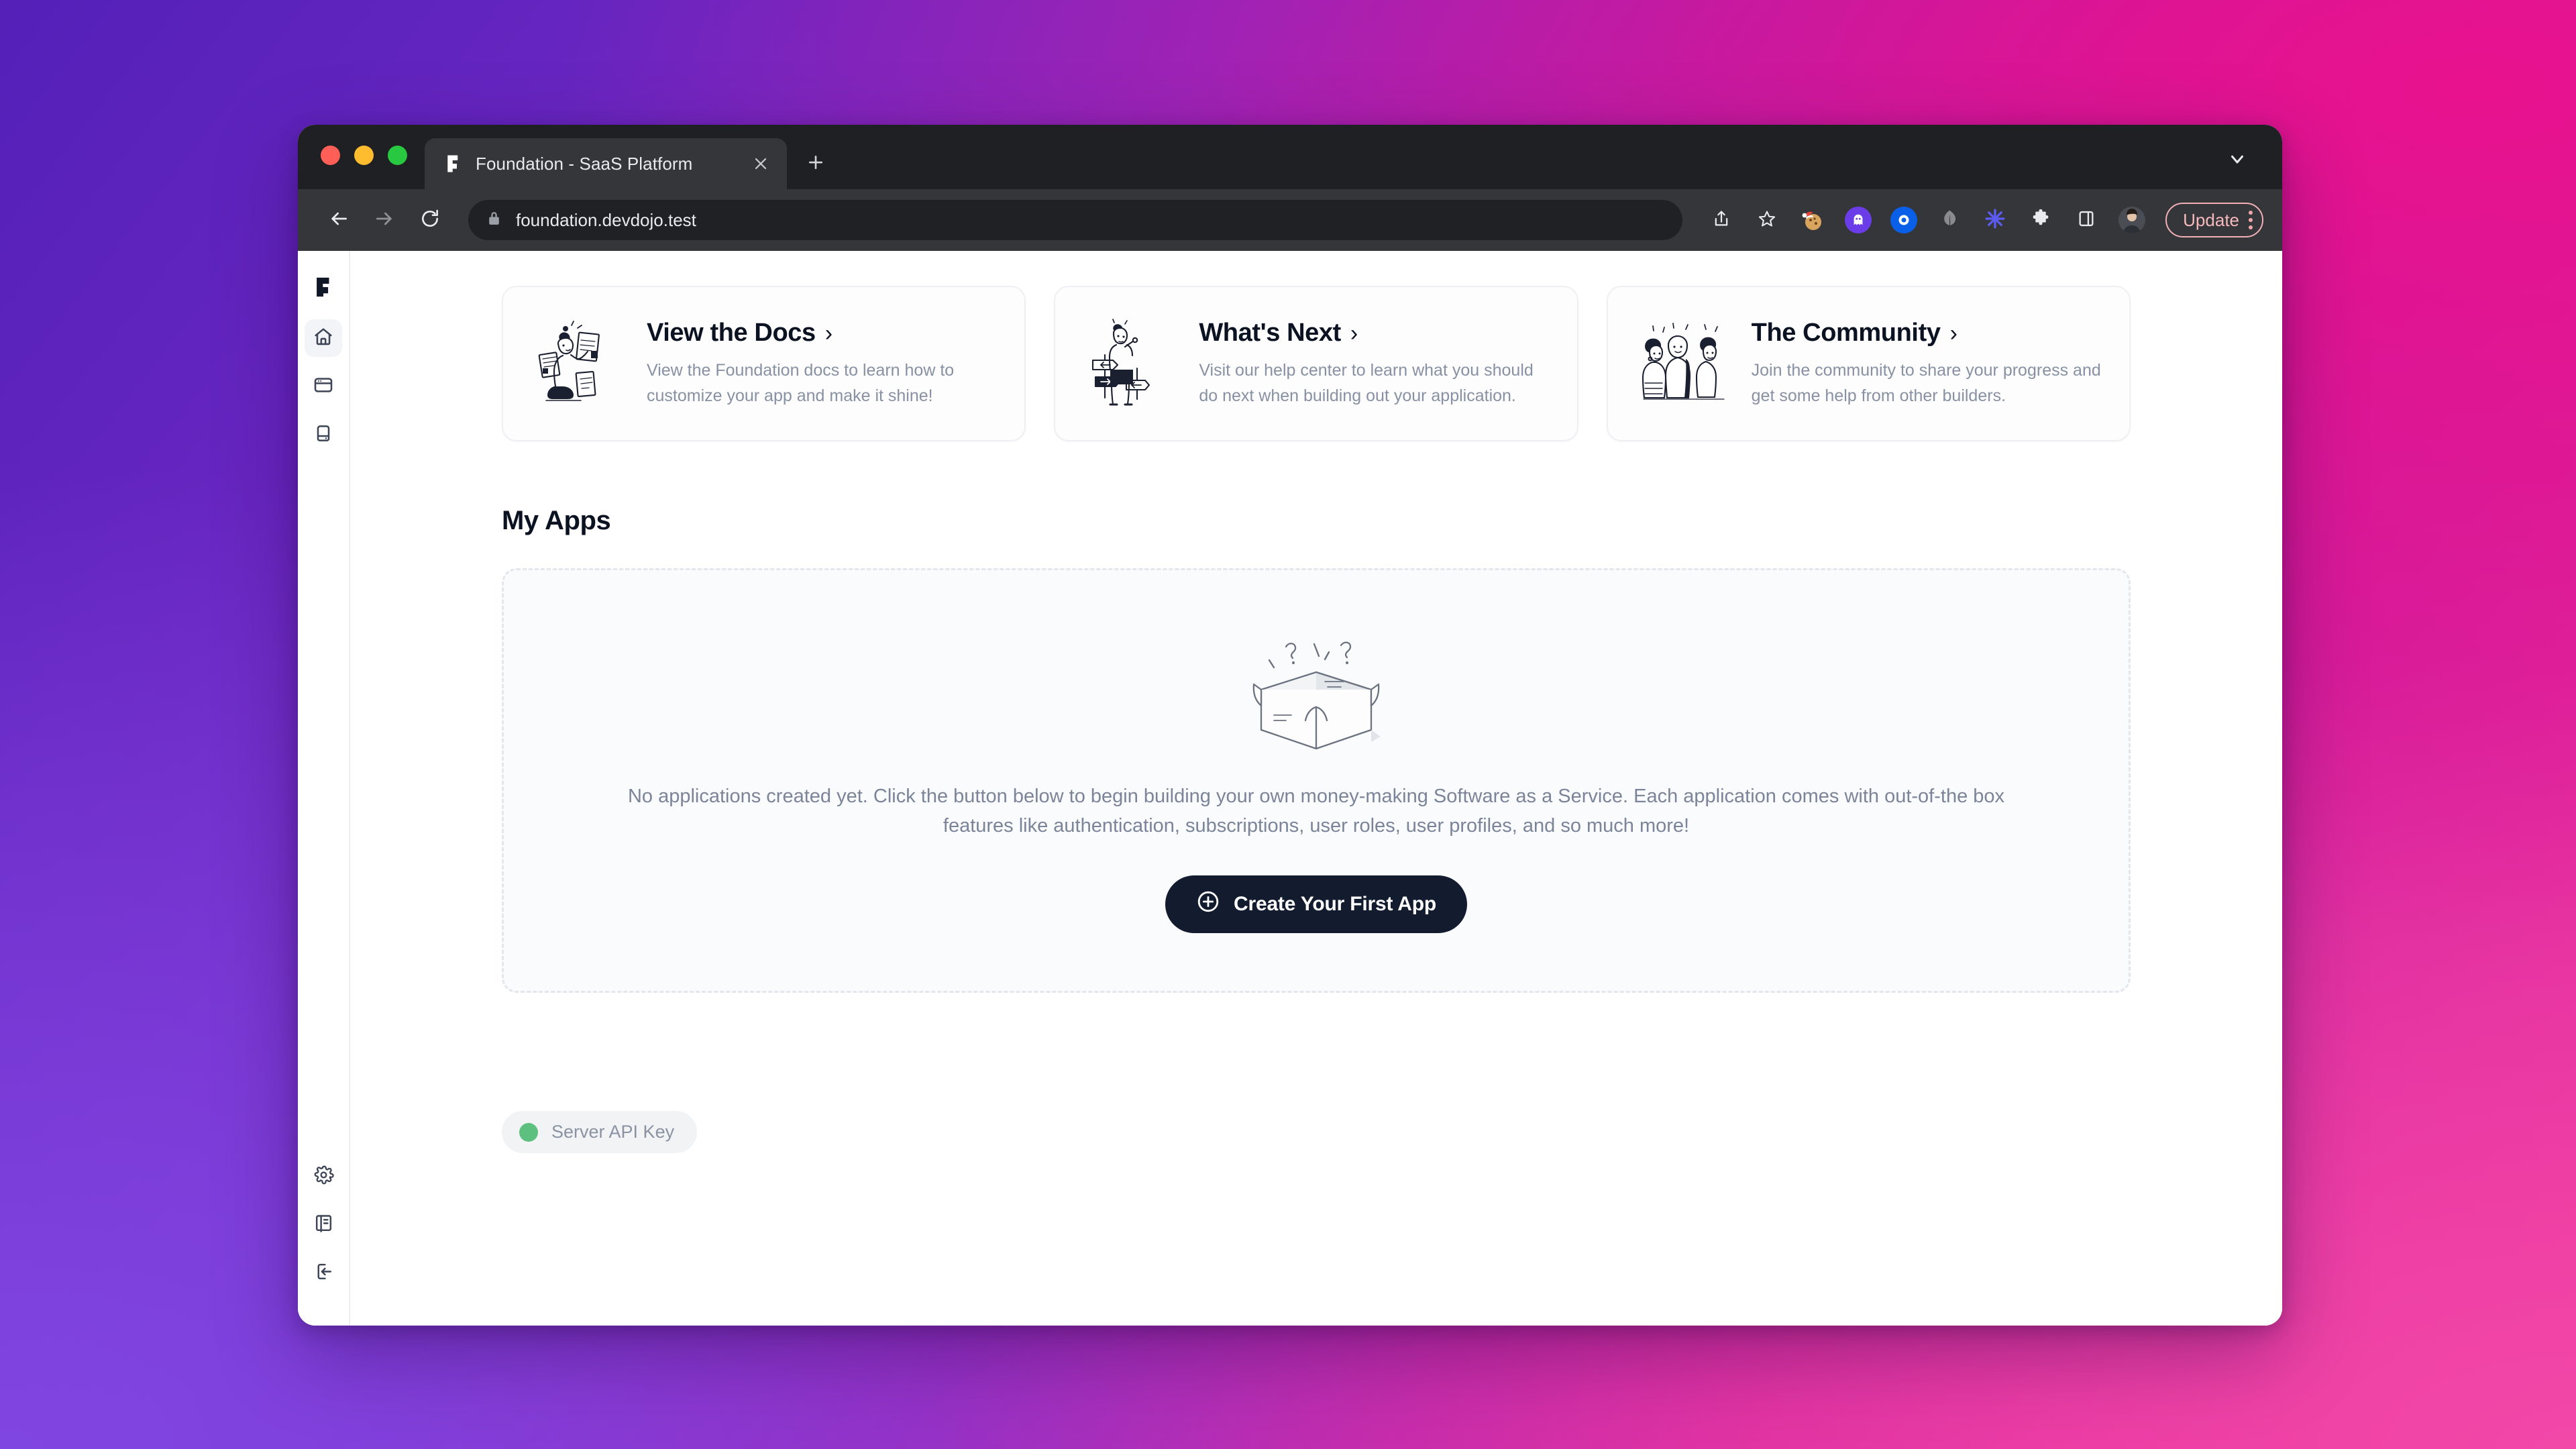 Image resolution: width=2576 pixels, height=1449 pixels. I want to click on plus-circle-icon, so click(1208, 904).